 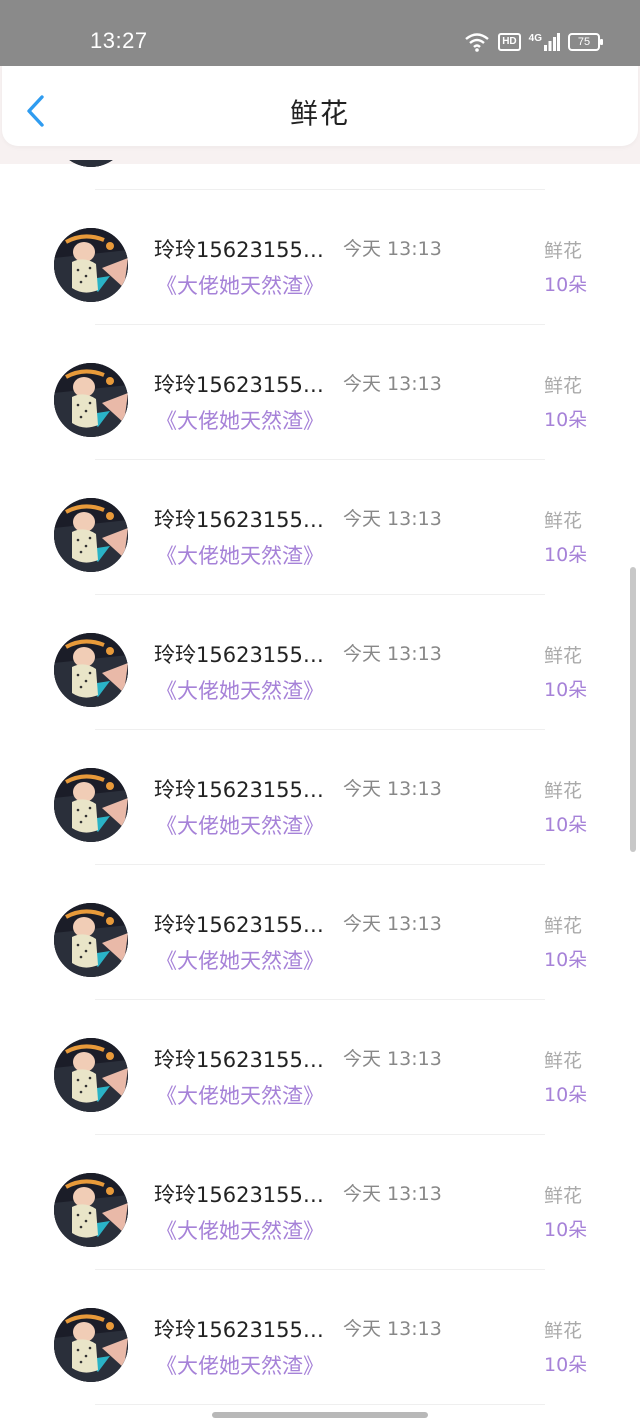 What do you see at coordinates (320, 175) in the screenshot?
I see `list-item: 《大佬她天然渣》 10朵` at bounding box center [320, 175].